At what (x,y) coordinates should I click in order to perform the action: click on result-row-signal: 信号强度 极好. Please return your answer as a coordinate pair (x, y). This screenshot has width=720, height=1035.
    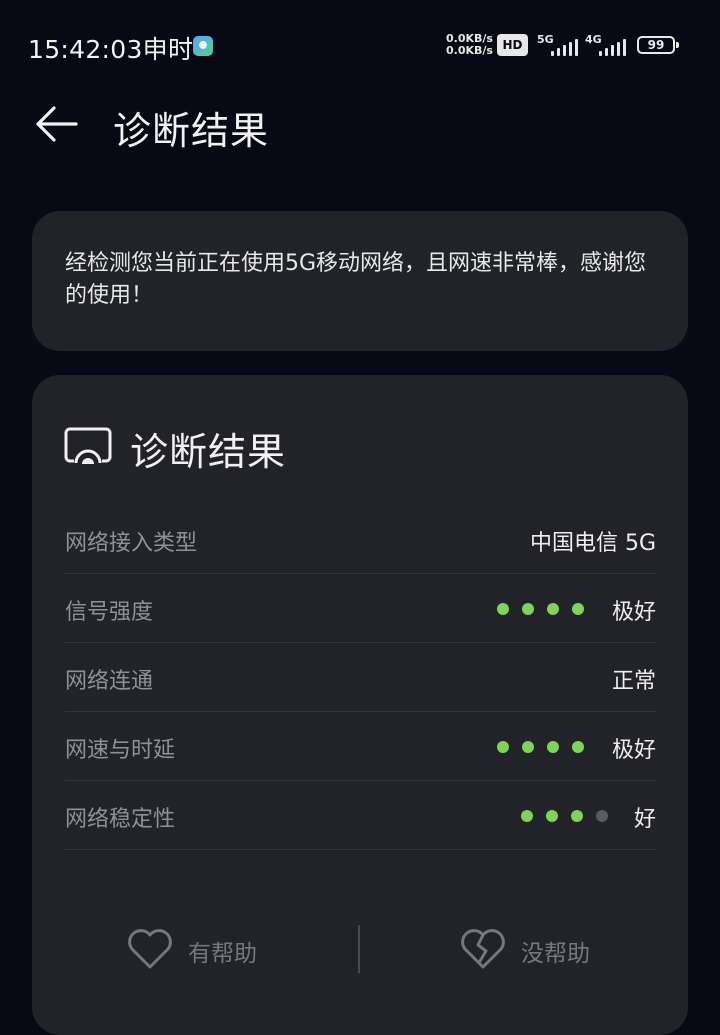
    Looking at the image, I should click on (360, 608).